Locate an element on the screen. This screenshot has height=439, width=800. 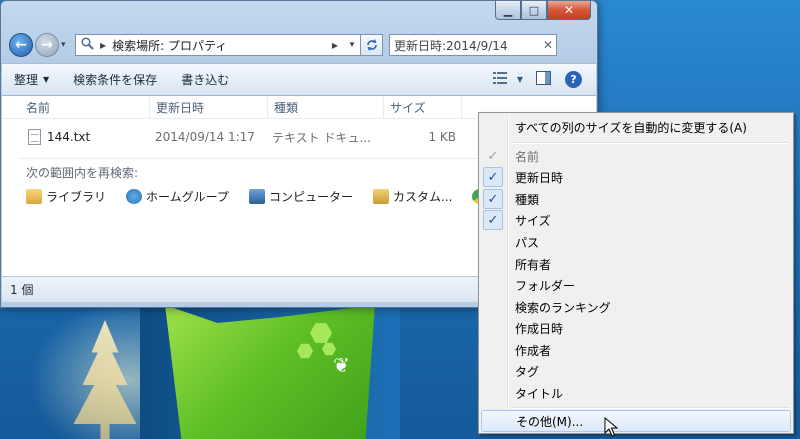
navigation-bar: ← → ▾ ▶ 検索場所: プロパティ ▶ ▾ 更新日時:2014/9/14 ✕ is located at coordinates (301, 45).